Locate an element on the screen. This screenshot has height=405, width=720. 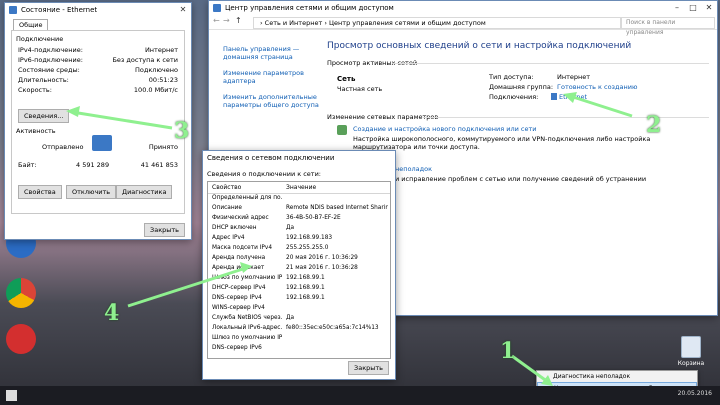
annotation-4: 4 is located at coordinates (112, 313).